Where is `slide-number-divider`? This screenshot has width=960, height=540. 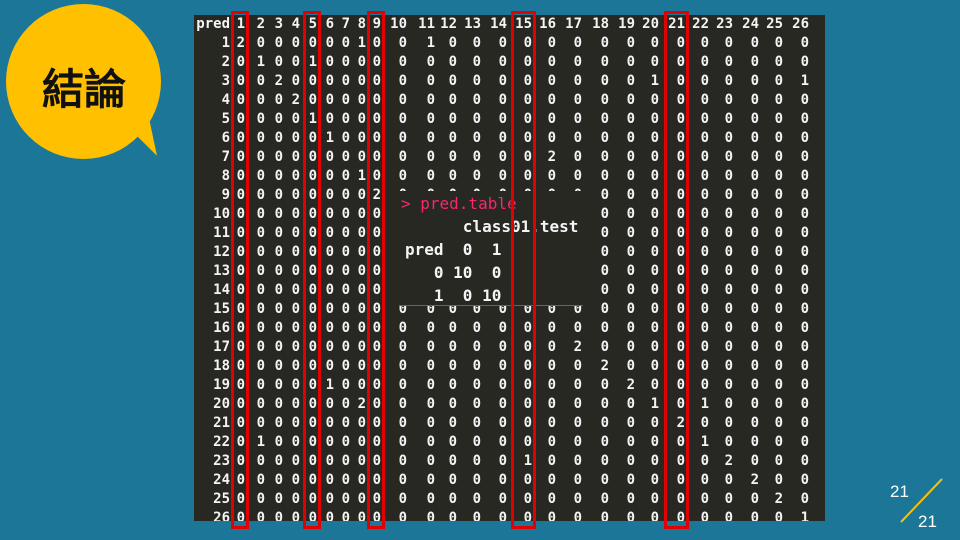
slide-number-divider is located at coordinates (921, 500).